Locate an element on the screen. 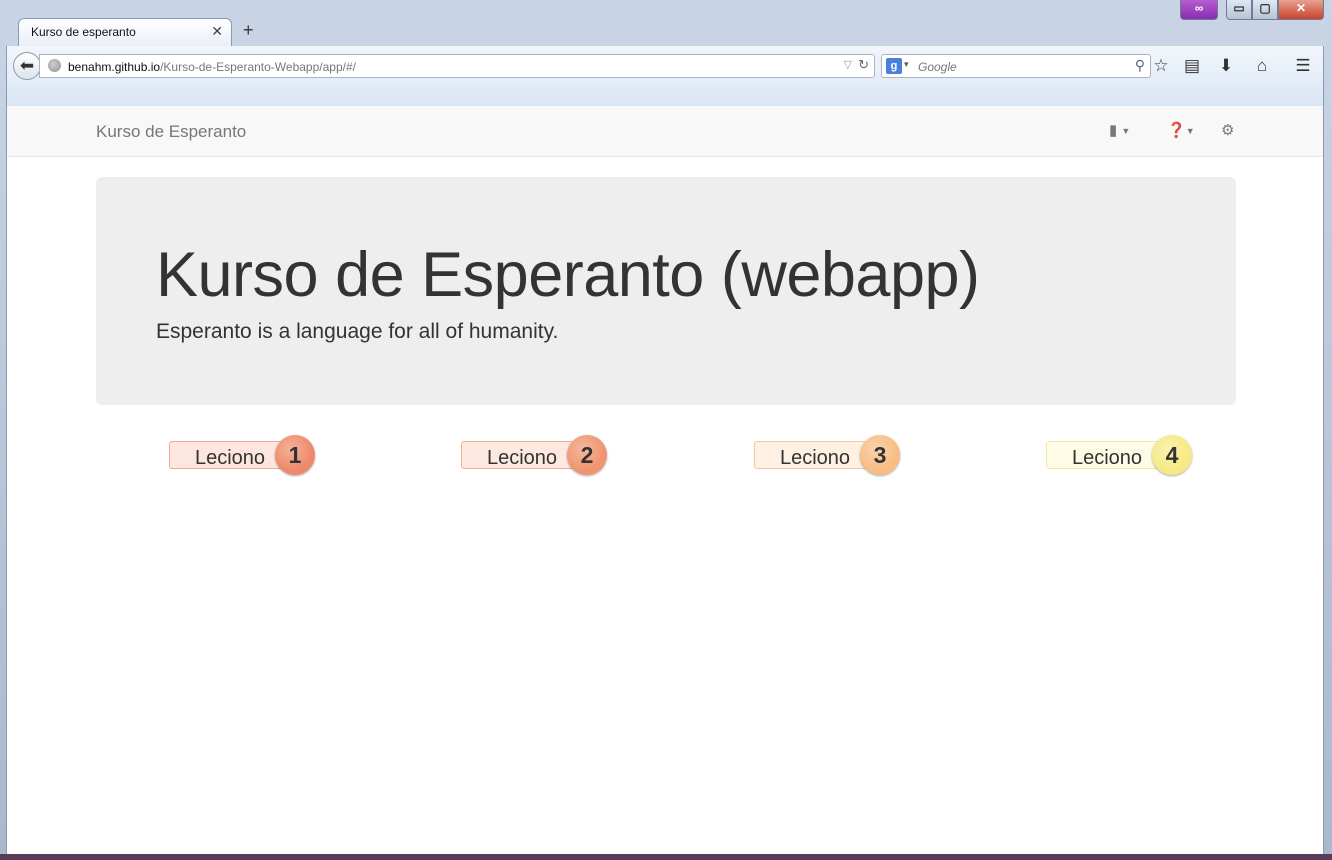 Image resolution: width=1332 pixels, height=860 pixels. tab-close-icon: ✕ is located at coordinates (217, 31).